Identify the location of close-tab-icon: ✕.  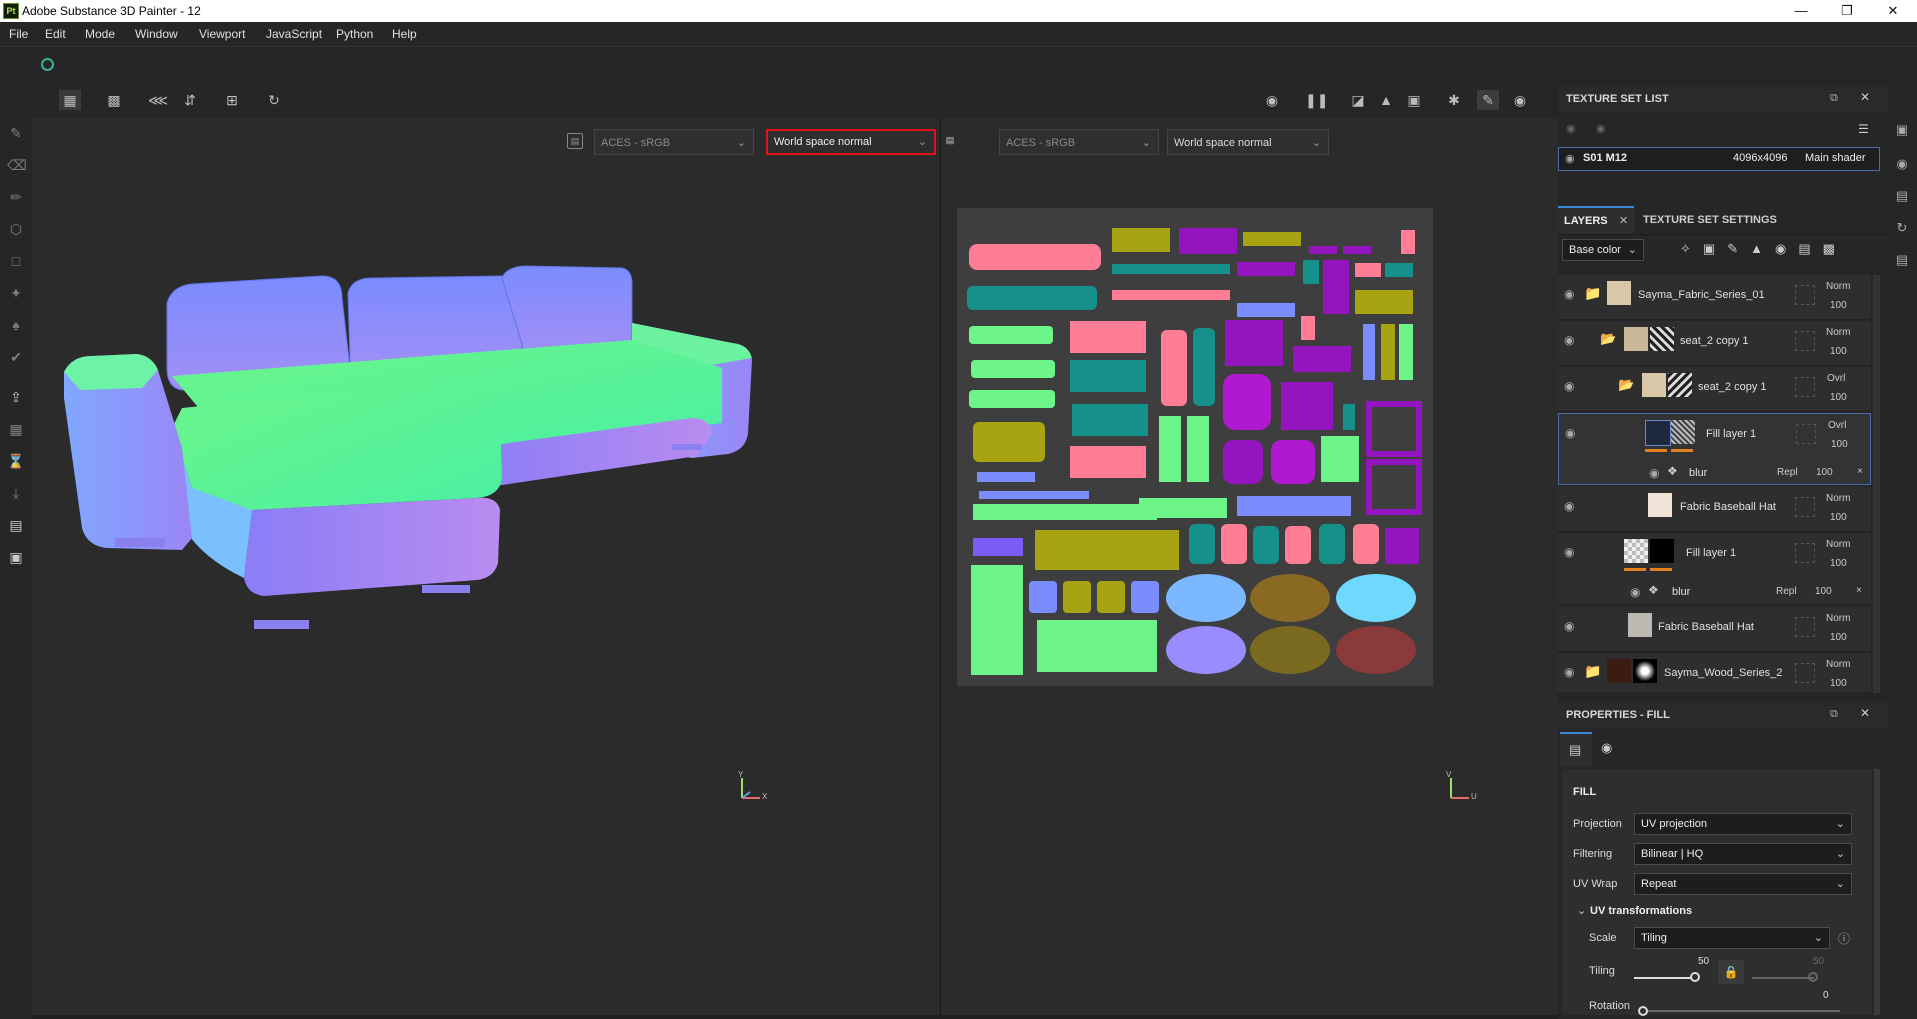
(1623, 220).